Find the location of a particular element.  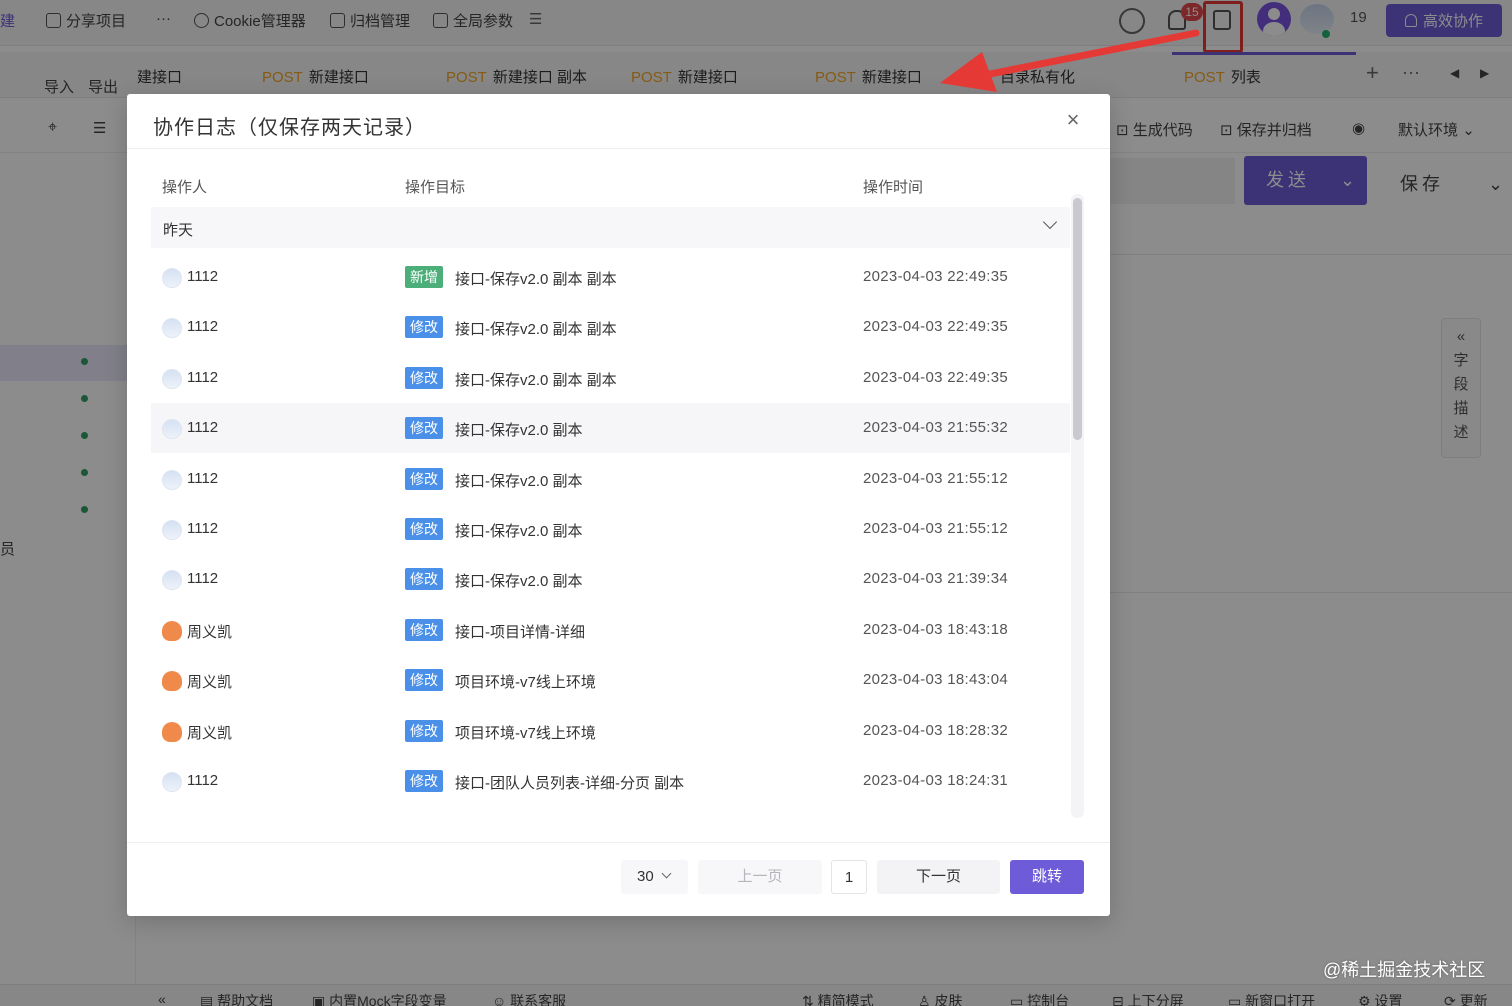

divider is located at coordinates (618, 842).